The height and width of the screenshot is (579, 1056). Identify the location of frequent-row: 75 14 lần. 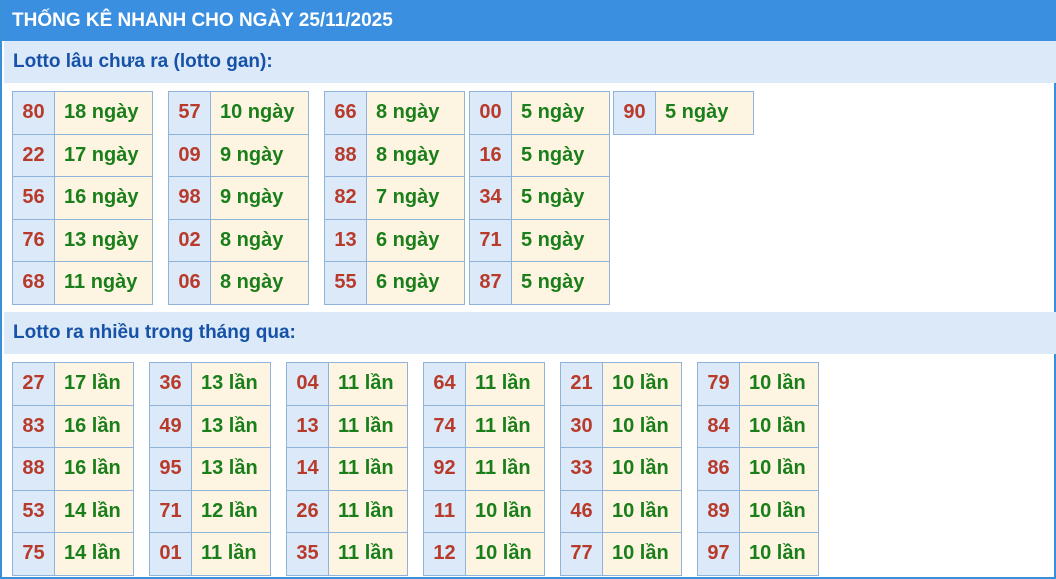
(73, 554).